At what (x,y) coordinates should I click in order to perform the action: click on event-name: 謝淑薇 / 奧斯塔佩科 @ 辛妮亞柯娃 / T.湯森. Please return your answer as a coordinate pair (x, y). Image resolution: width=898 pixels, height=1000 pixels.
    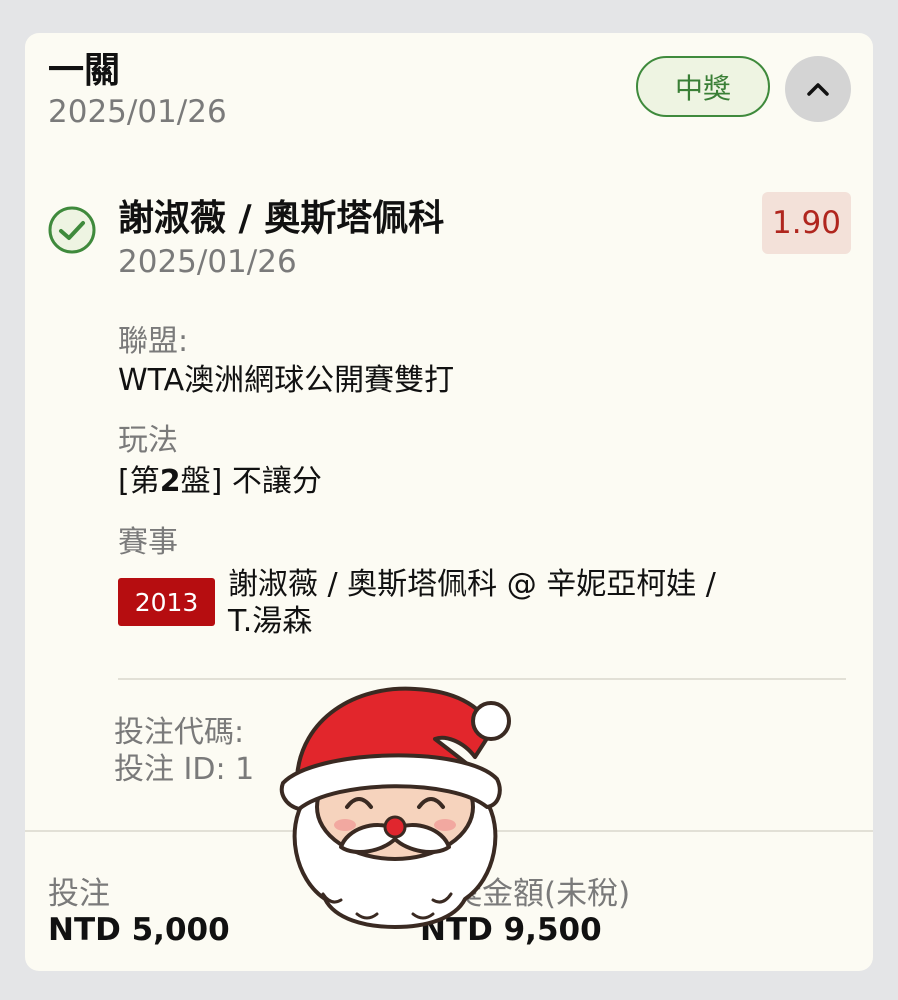
    Looking at the image, I should click on (472, 603).